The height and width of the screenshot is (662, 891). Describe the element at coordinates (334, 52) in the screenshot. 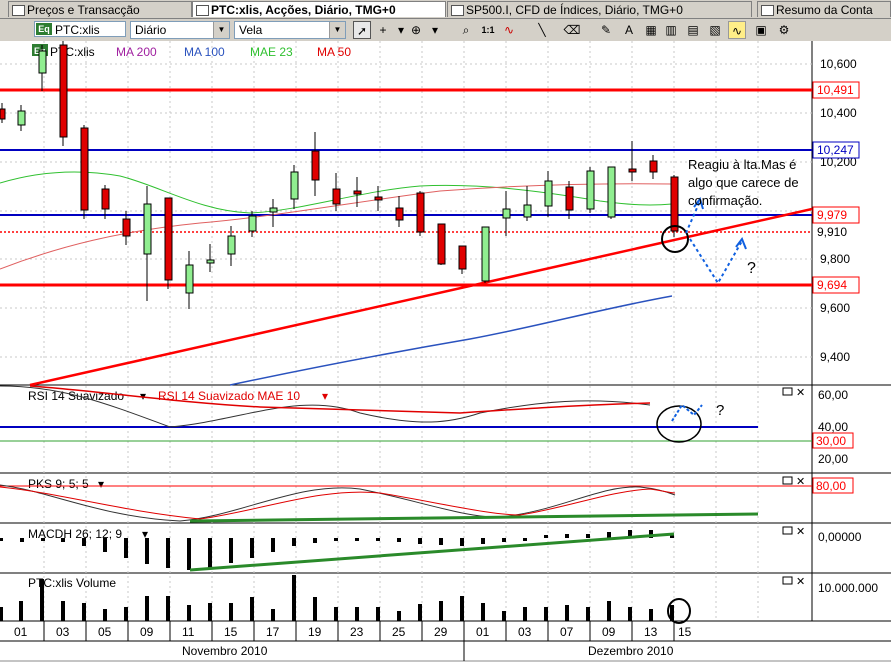

I see `legend-ma50: MA 50` at that location.